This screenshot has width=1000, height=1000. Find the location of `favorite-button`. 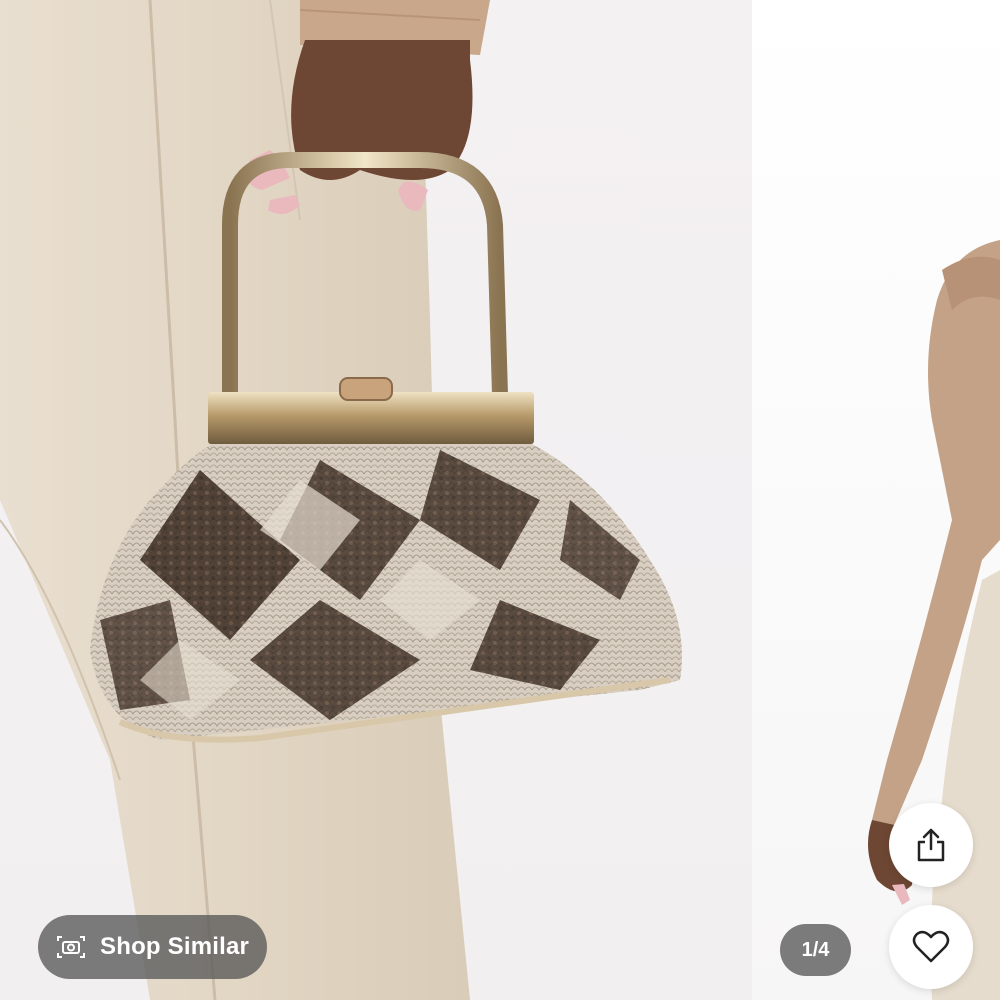

favorite-button is located at coordinates (931, 947).